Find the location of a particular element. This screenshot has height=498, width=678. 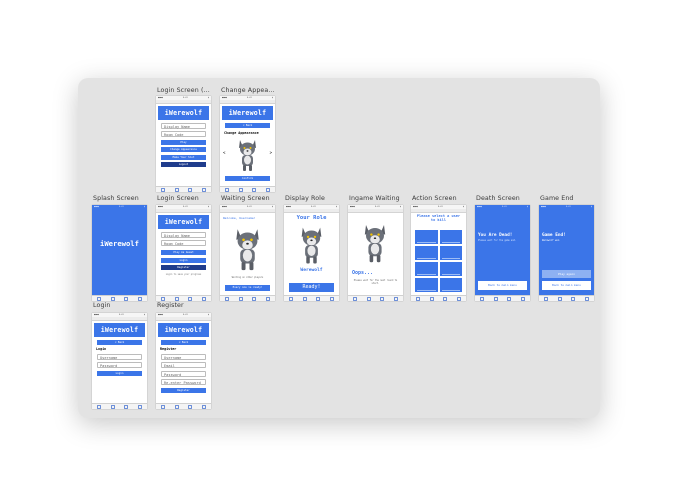

change-appearance-heading: Change Appearance is located at coordinates (241, 132).